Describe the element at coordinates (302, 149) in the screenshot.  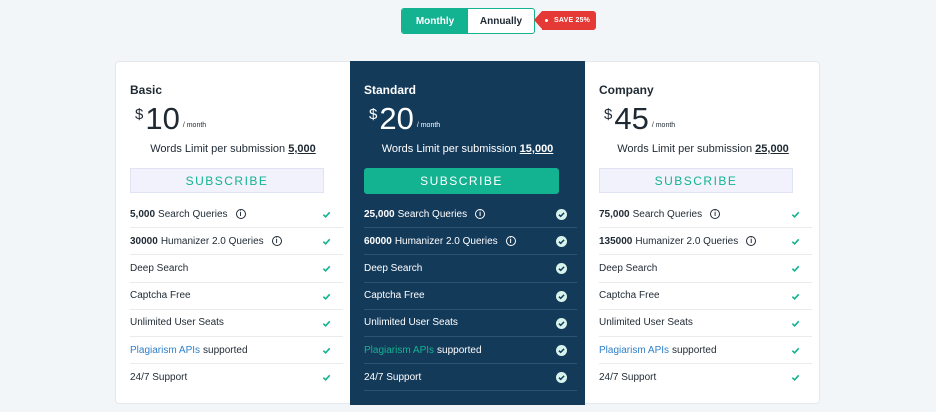
I see `words-limit-value: 5,000` at that location.